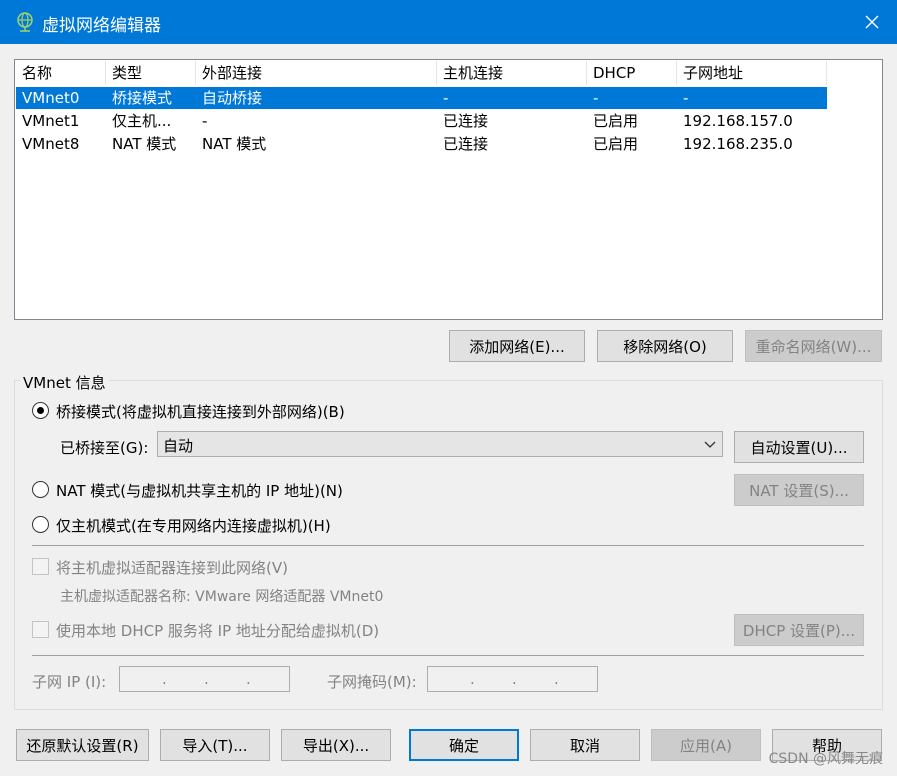  What do you see at coordinates (61, 73) in the screenshot?
I see `column-header: 名称` at bounding box center [61, 73].